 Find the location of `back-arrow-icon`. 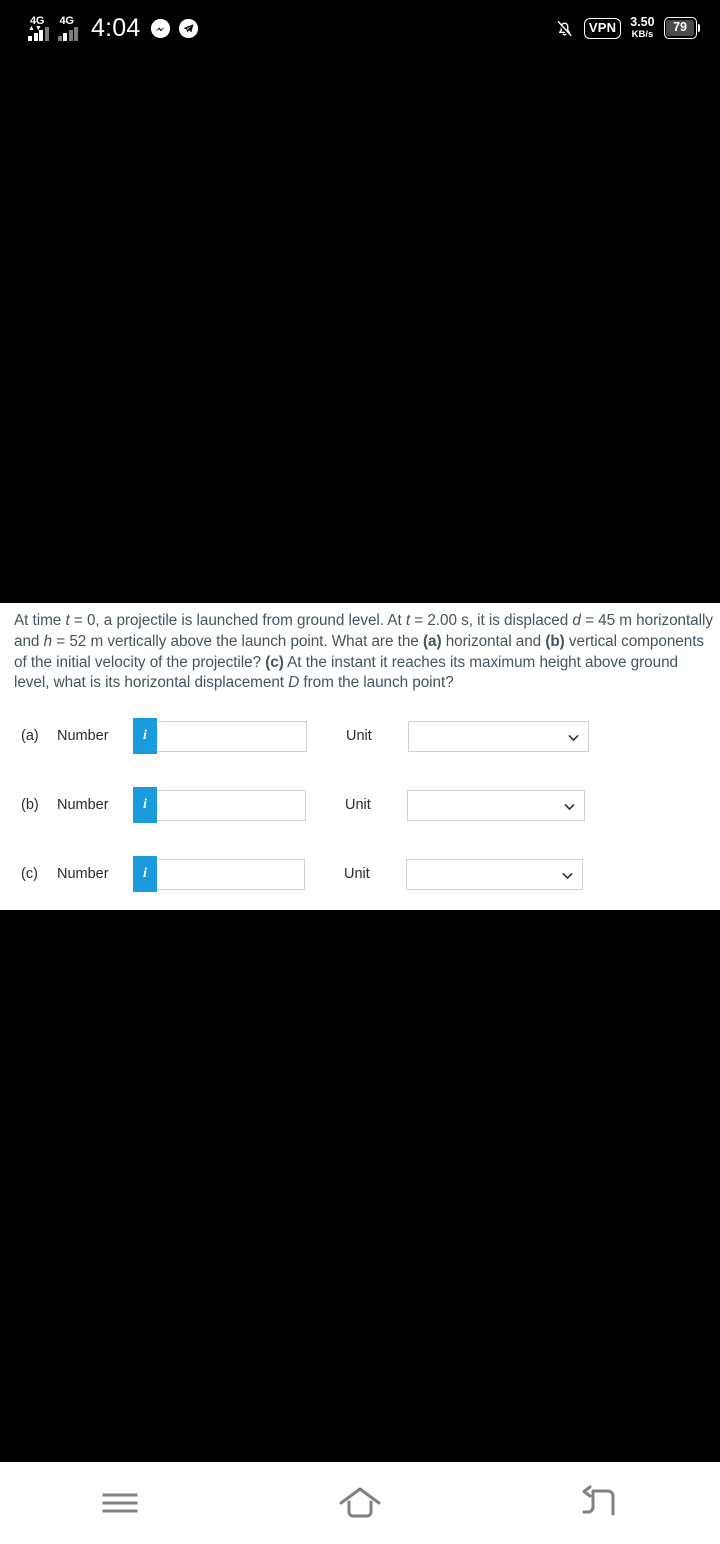

back-arrow-icon is located at coordinates (600, 1503).